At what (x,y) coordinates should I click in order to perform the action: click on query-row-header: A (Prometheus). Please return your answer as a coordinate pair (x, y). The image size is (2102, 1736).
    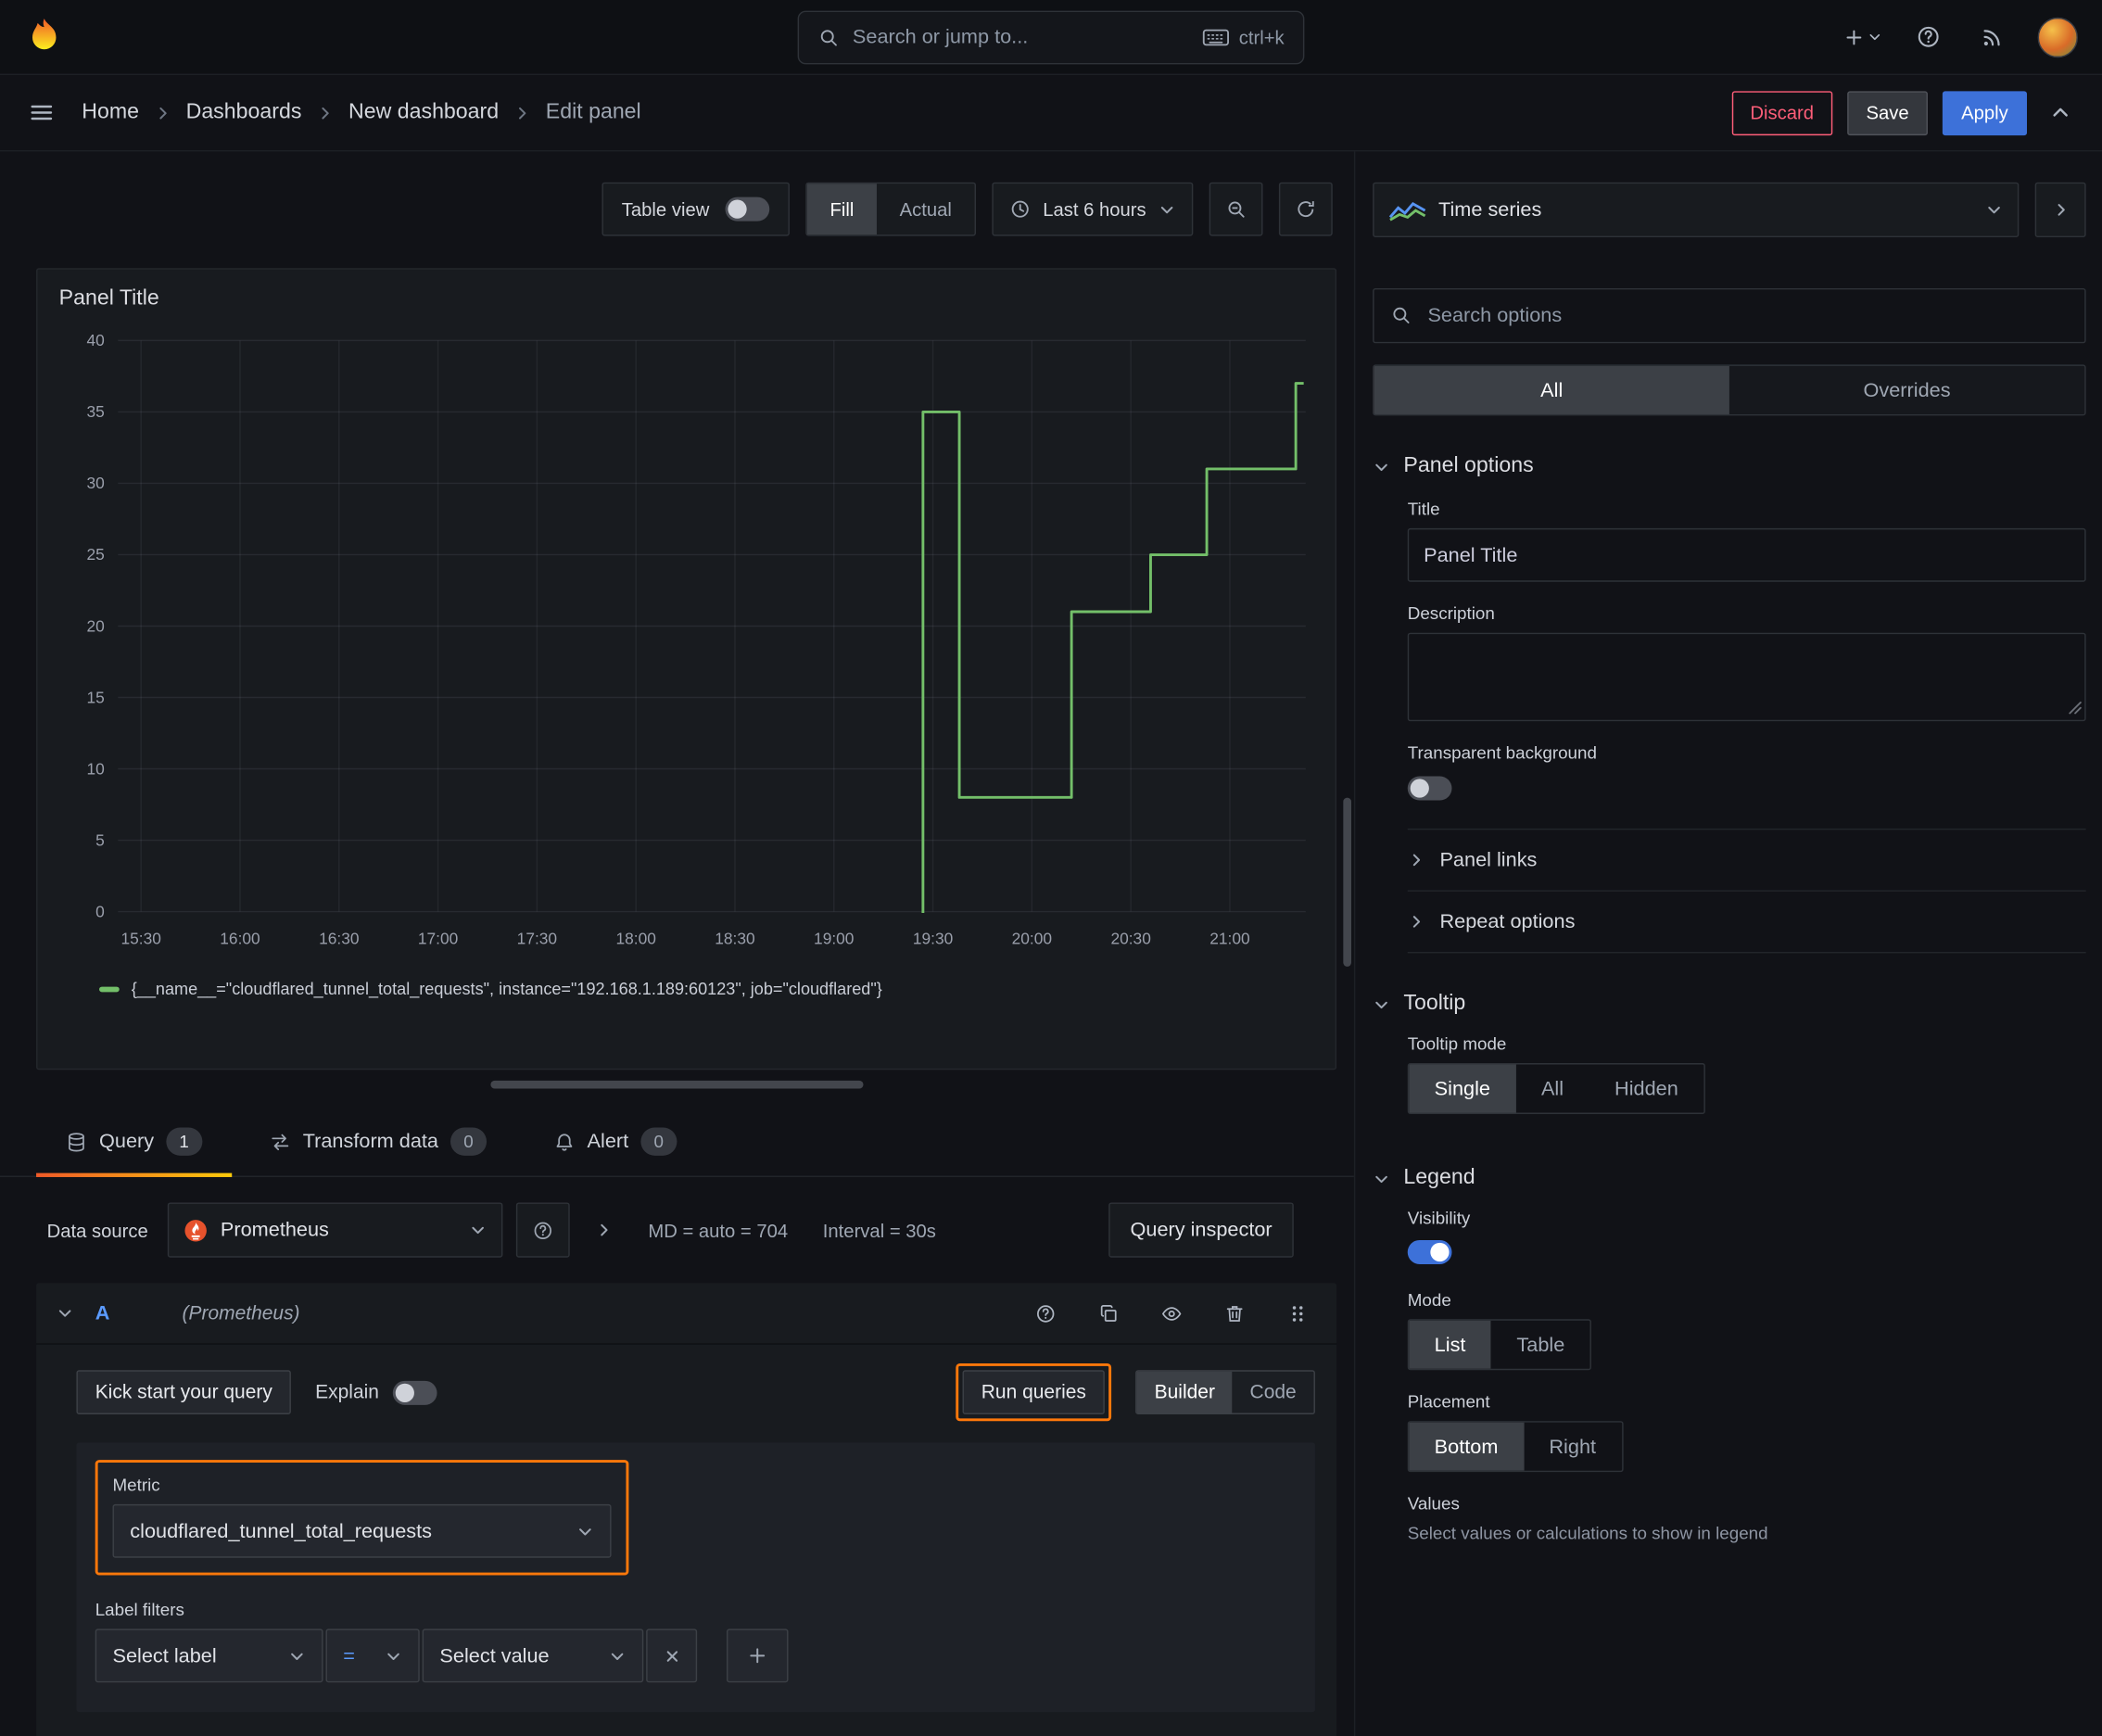
    Looking at the image, I should click on (686, 1314).